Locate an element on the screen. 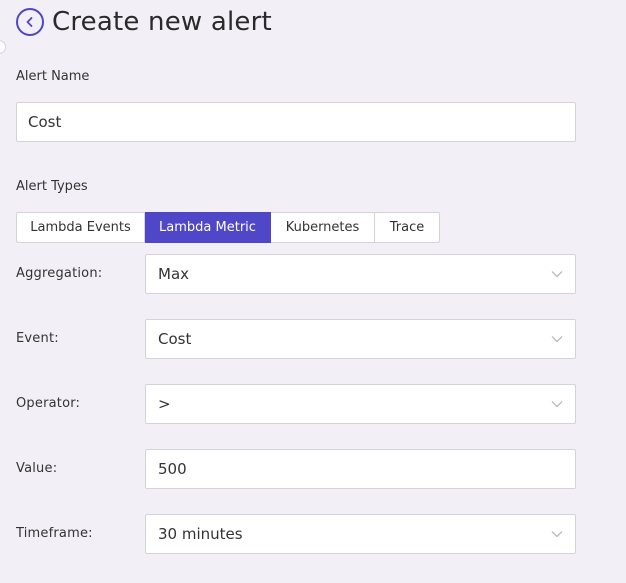 The width and height of the screenshot is (626, 583). timeframe-value: 30 minutes is located at coordinates (200, 534).